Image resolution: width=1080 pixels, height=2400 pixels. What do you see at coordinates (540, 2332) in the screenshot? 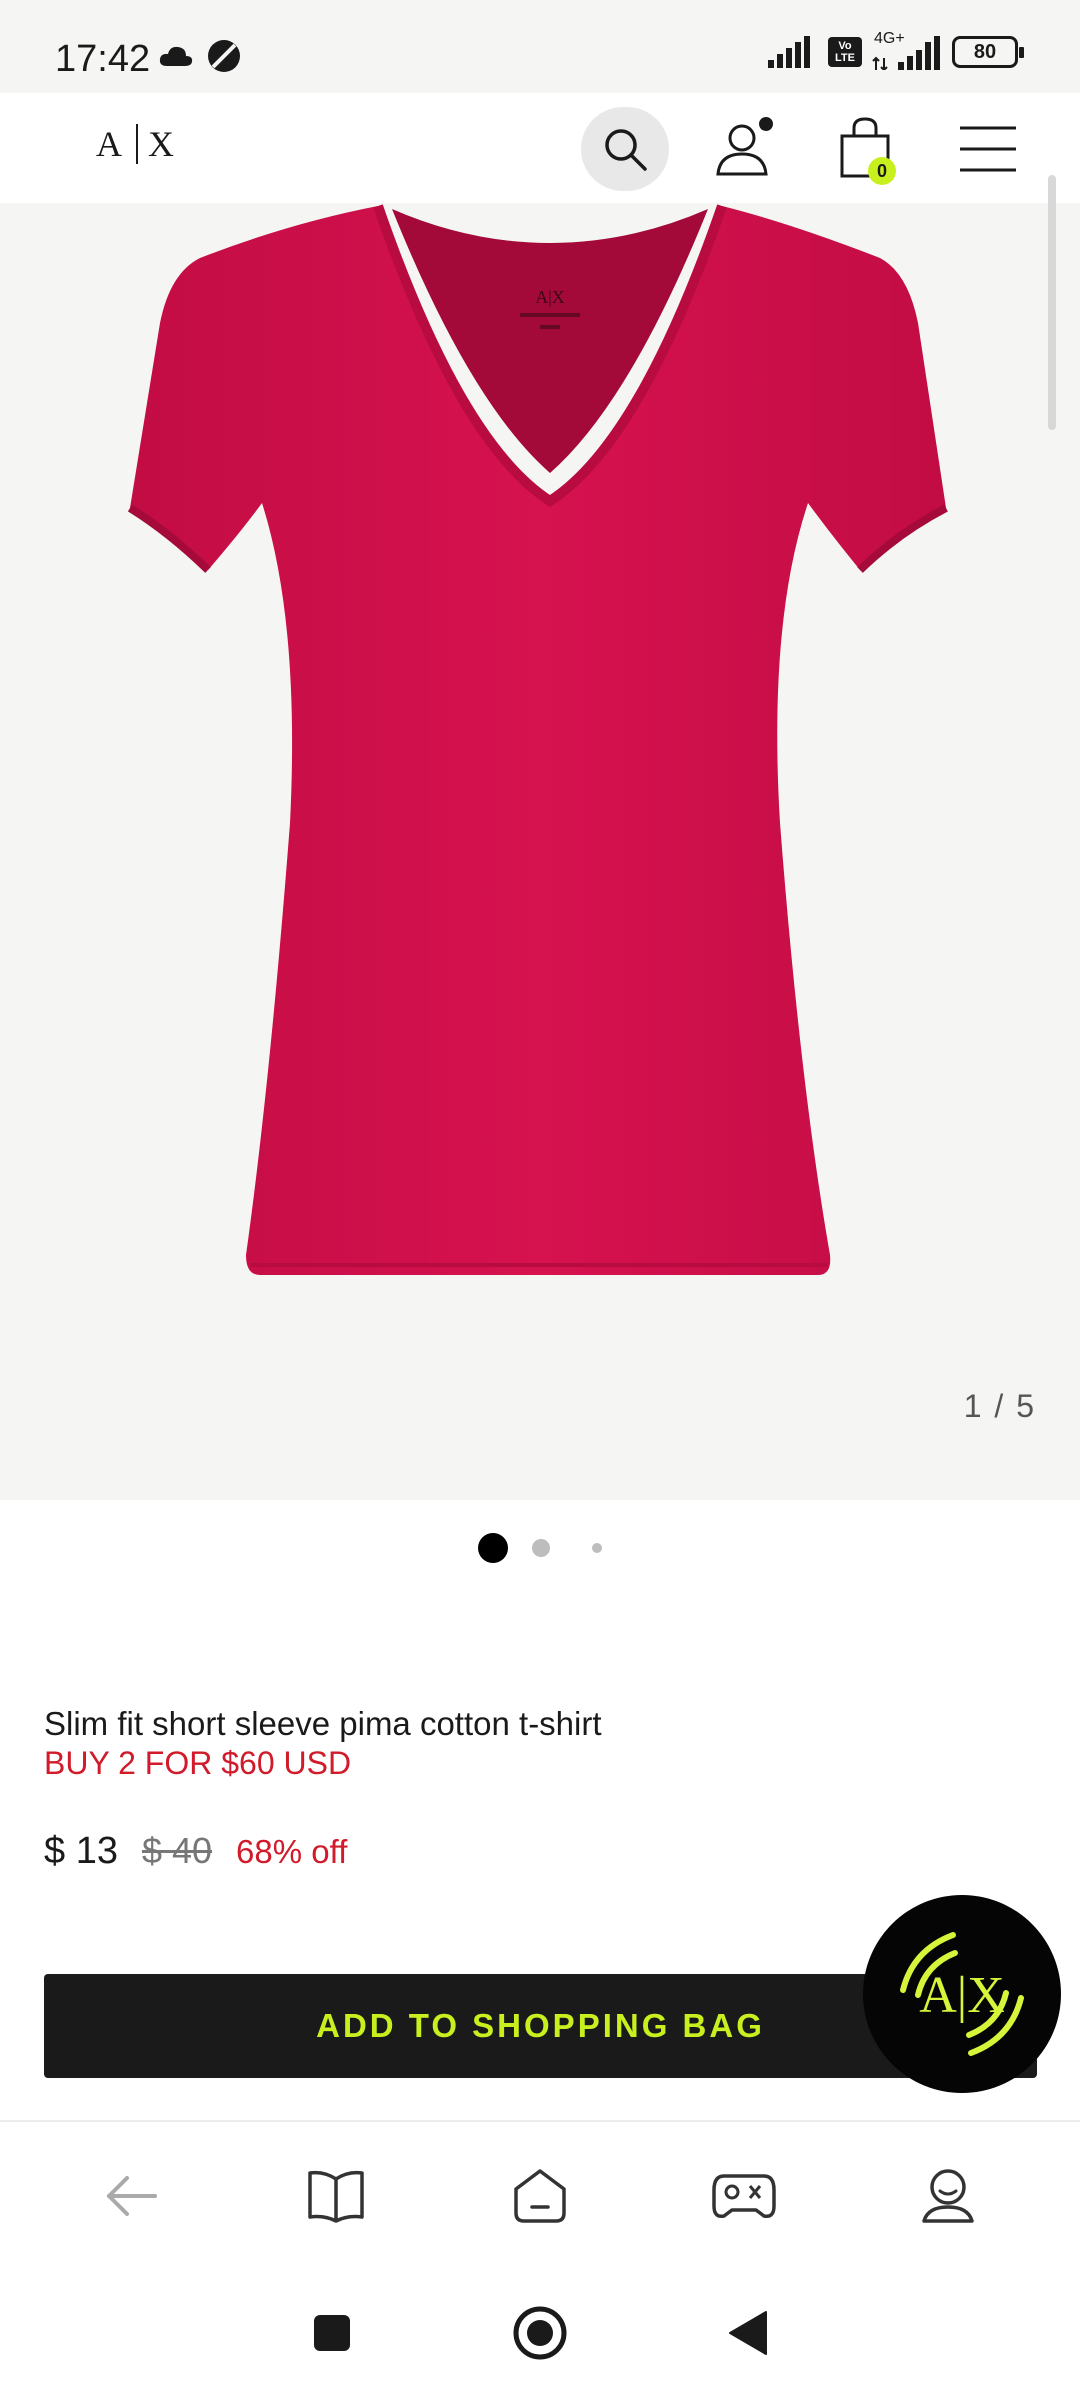
I see `home-circle-icon` at bounding box center [540, 2332].